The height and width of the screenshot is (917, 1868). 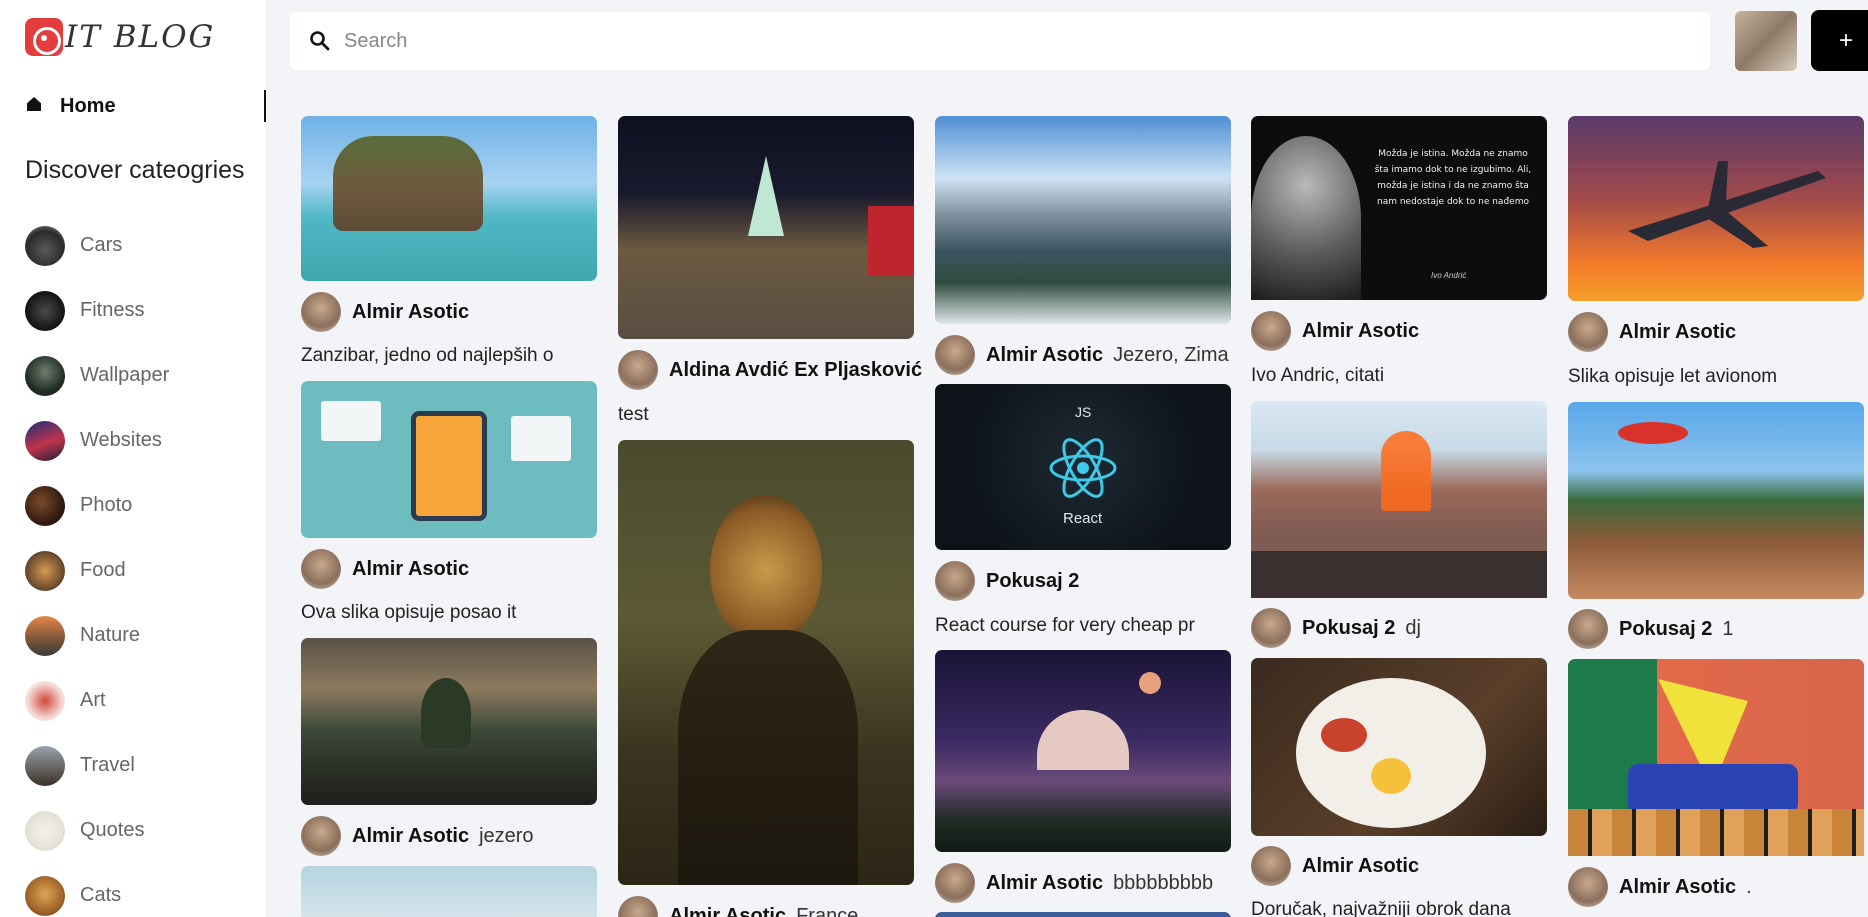 I want to click on pin-caption: Zanzibar, jedno od najlepših o, so click(x=427, y=355).